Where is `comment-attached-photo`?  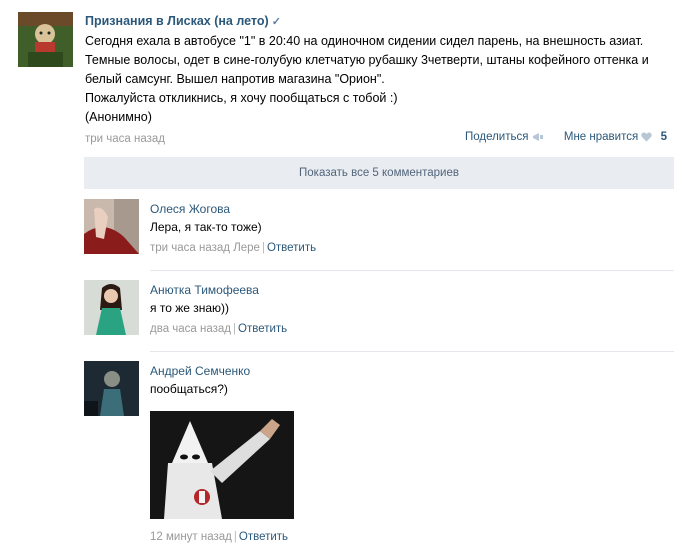 comment-attached-photo is located at coordinates (222, 465).